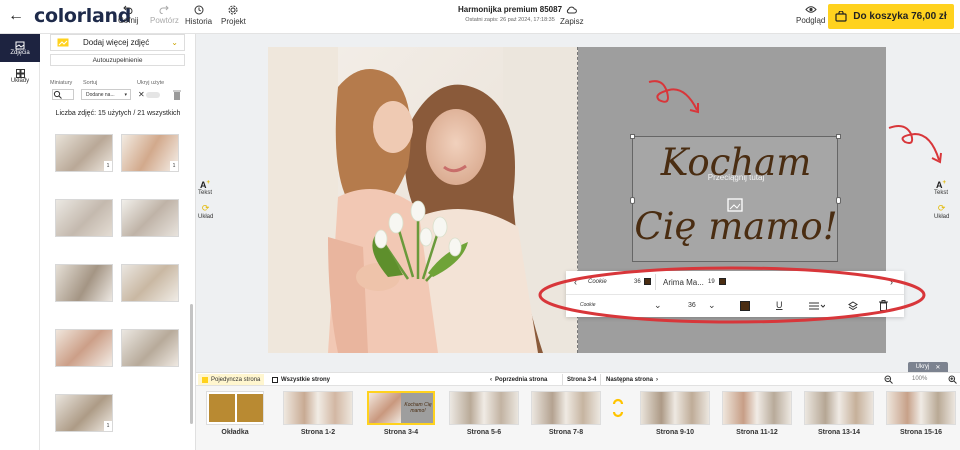 This screenshot has width=960, height=450. What do you see at coordinates (810, 15) in the screenshot?
I see `preview-button: Podgląd` at bounding box center [810, 15].